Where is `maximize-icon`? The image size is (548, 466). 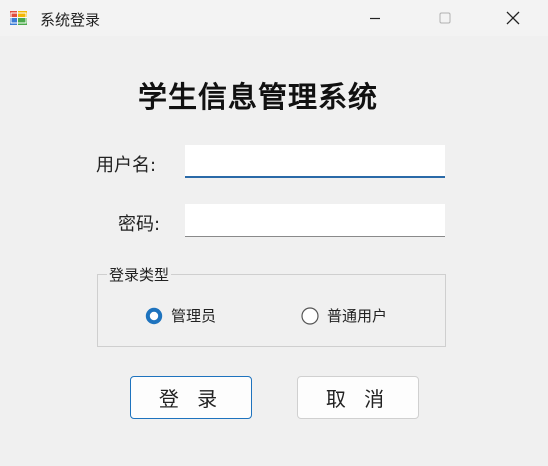
maximize-icon is located at coordinates (445, 18).